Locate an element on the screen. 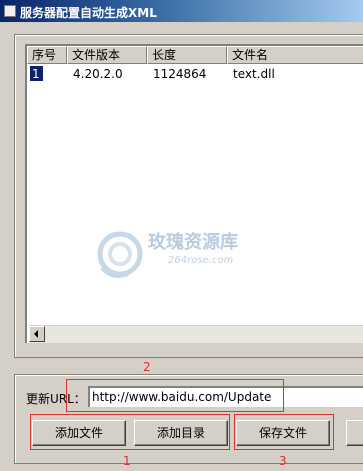 The image size is (363, 471). horizontal-scrollbar is located at coordinates (196, 334).